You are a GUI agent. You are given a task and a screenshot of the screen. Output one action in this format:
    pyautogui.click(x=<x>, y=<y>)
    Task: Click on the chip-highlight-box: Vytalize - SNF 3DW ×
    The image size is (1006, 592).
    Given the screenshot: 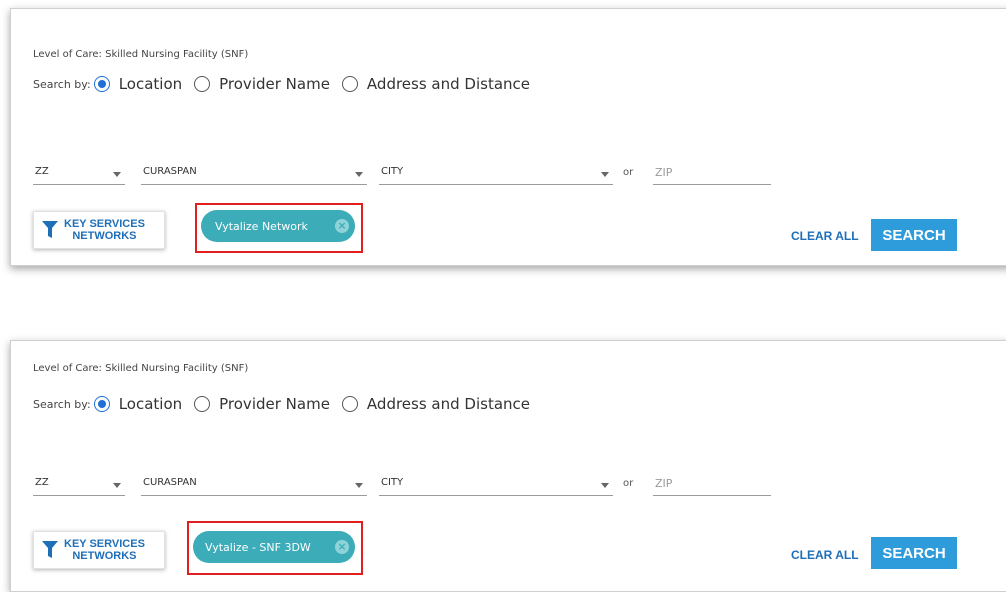 What is the action you would take?
    pyautogui.click(x=275, y=548)
    